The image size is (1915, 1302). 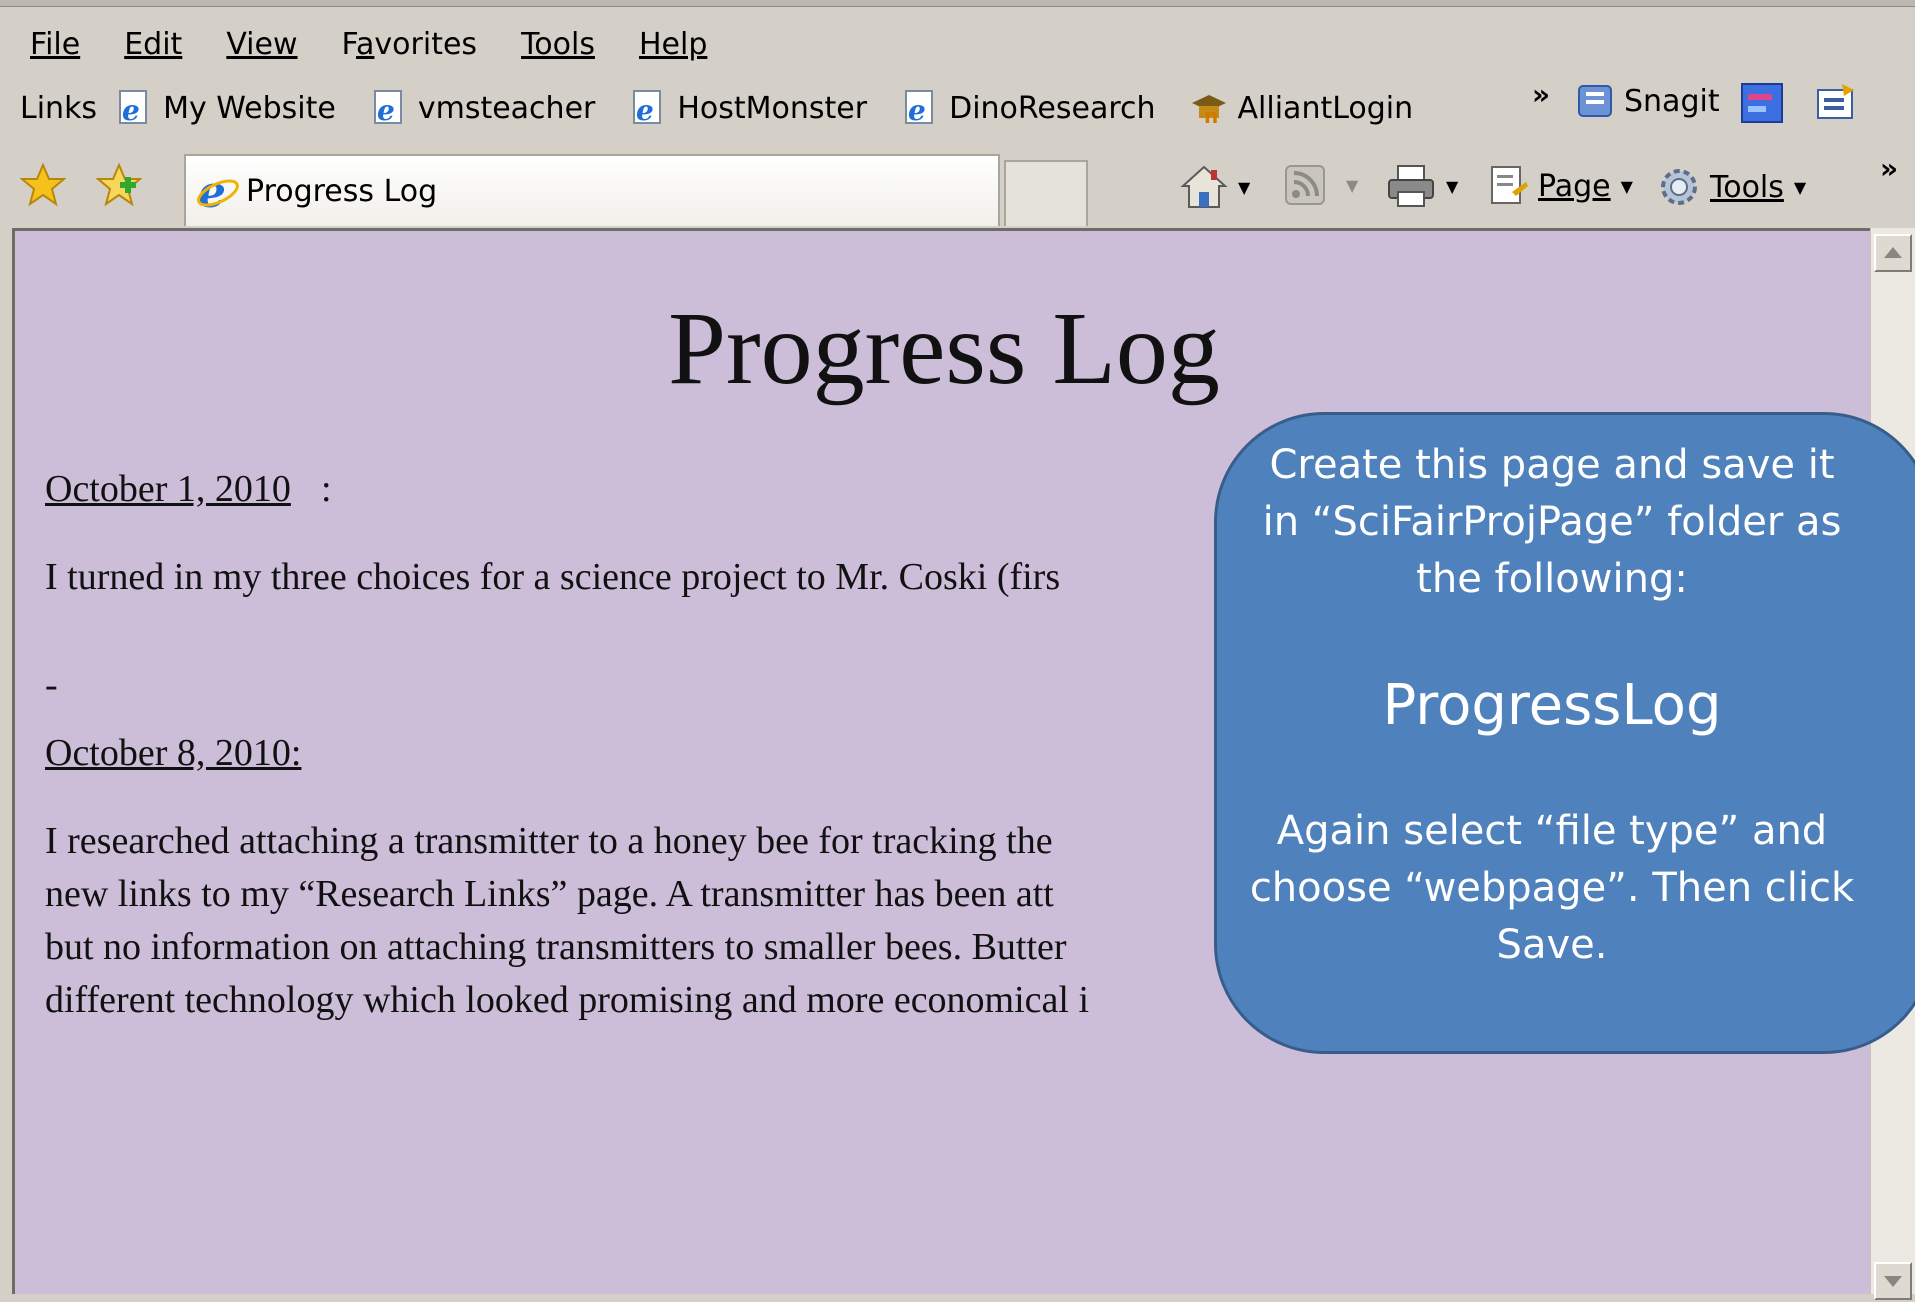 What do you see at coordinates (342, 191) in the screenshot?
I see `tab-title: Progress Log` at bounding box center [342, 191].